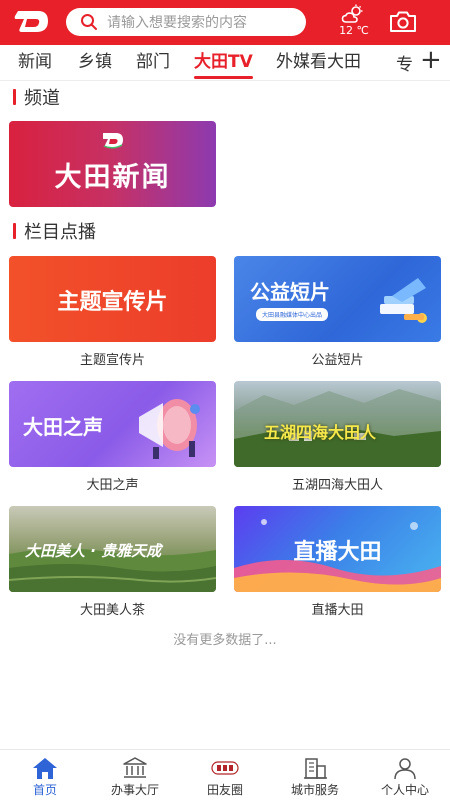 Image resolution: width=450 pixels, height=800 pixels. Describe the element at coordinates (35, 62) in the screenshot. I see `tab-news: 新闻` at that location.